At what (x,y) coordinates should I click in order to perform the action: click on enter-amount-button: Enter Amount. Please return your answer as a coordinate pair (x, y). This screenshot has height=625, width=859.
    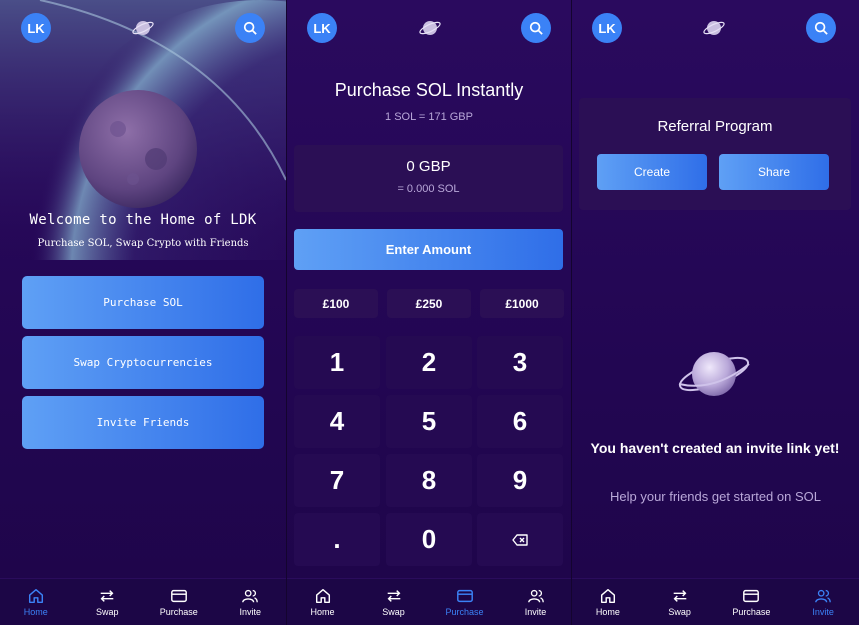
    Looking at the image, I should click on (428, 249).